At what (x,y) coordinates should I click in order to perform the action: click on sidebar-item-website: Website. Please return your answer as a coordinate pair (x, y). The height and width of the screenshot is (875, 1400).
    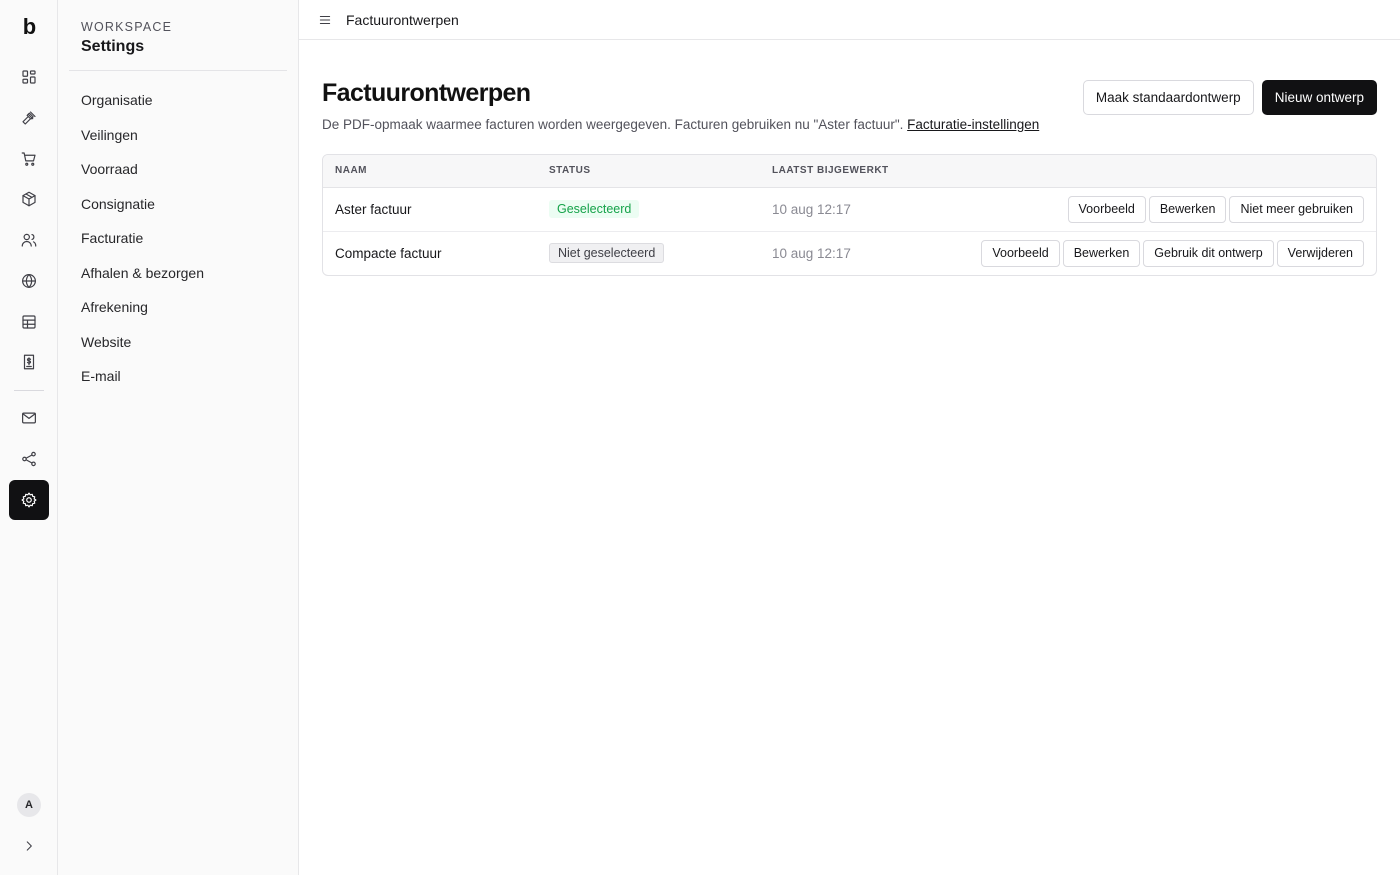
    Looking at the image, I should click on (178, 342).